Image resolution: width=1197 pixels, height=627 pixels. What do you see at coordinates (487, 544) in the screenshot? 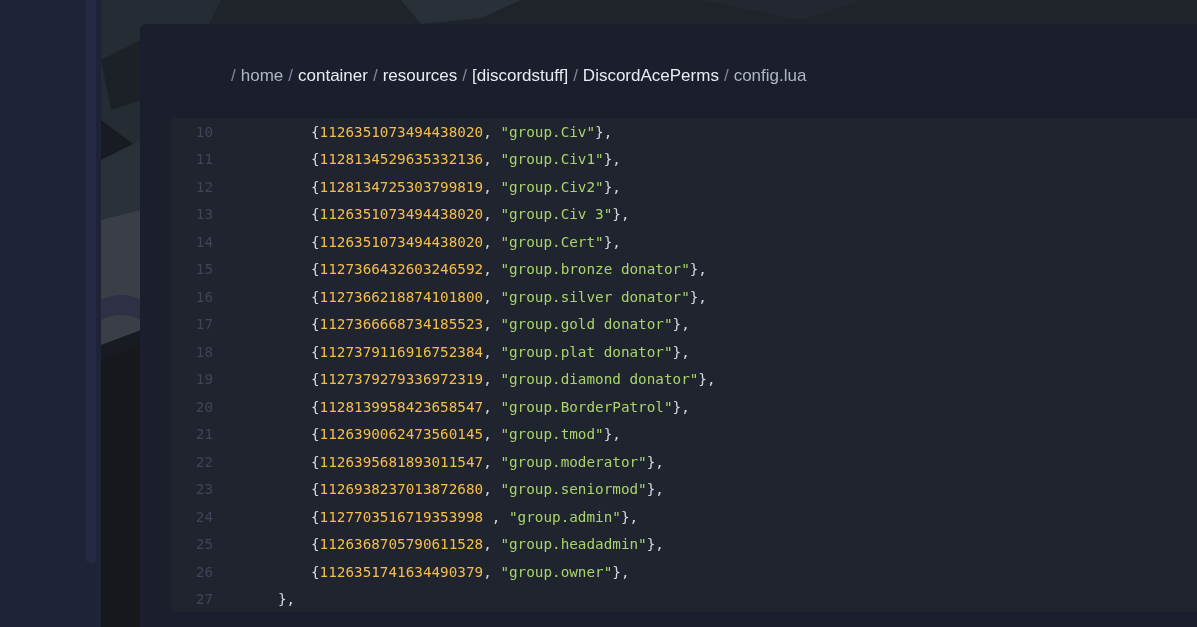
I see `code-line: {1126368705790611528, "group.headadmin"},` at bounding box center [487, 544].